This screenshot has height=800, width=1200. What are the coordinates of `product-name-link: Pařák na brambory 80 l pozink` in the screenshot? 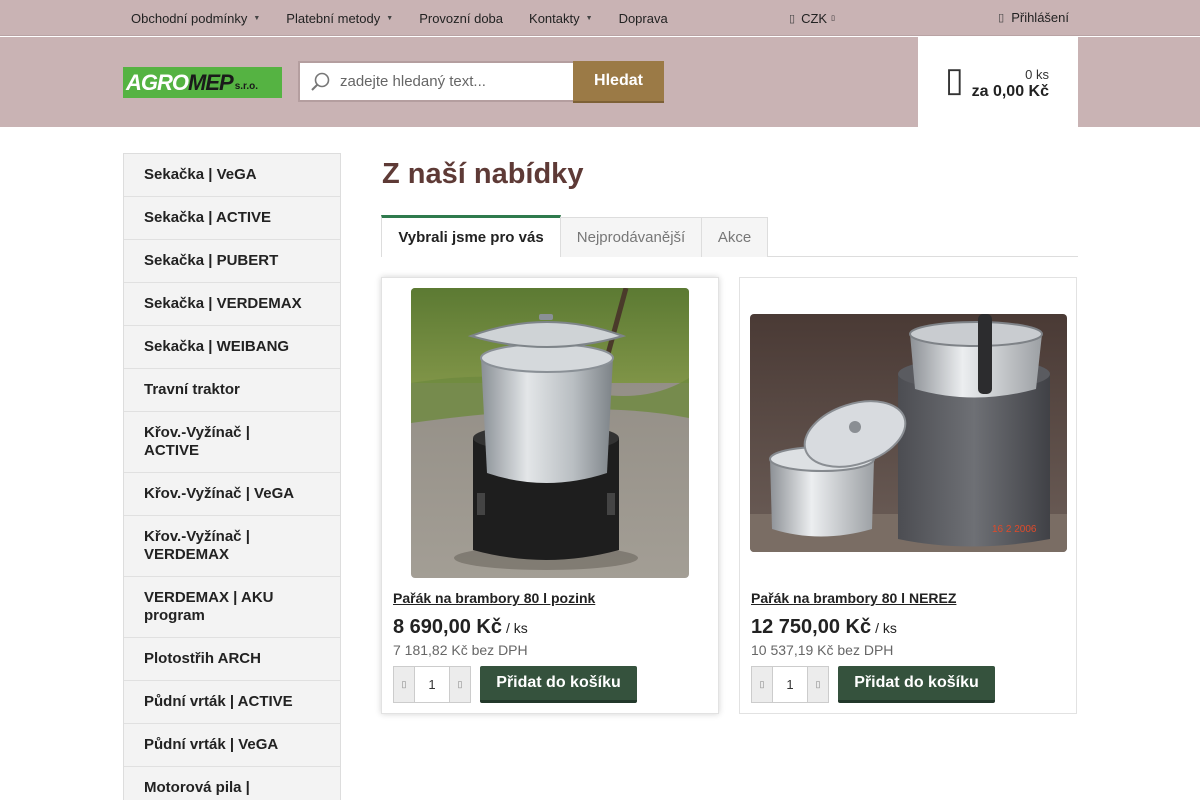 It's located at (494, 598).